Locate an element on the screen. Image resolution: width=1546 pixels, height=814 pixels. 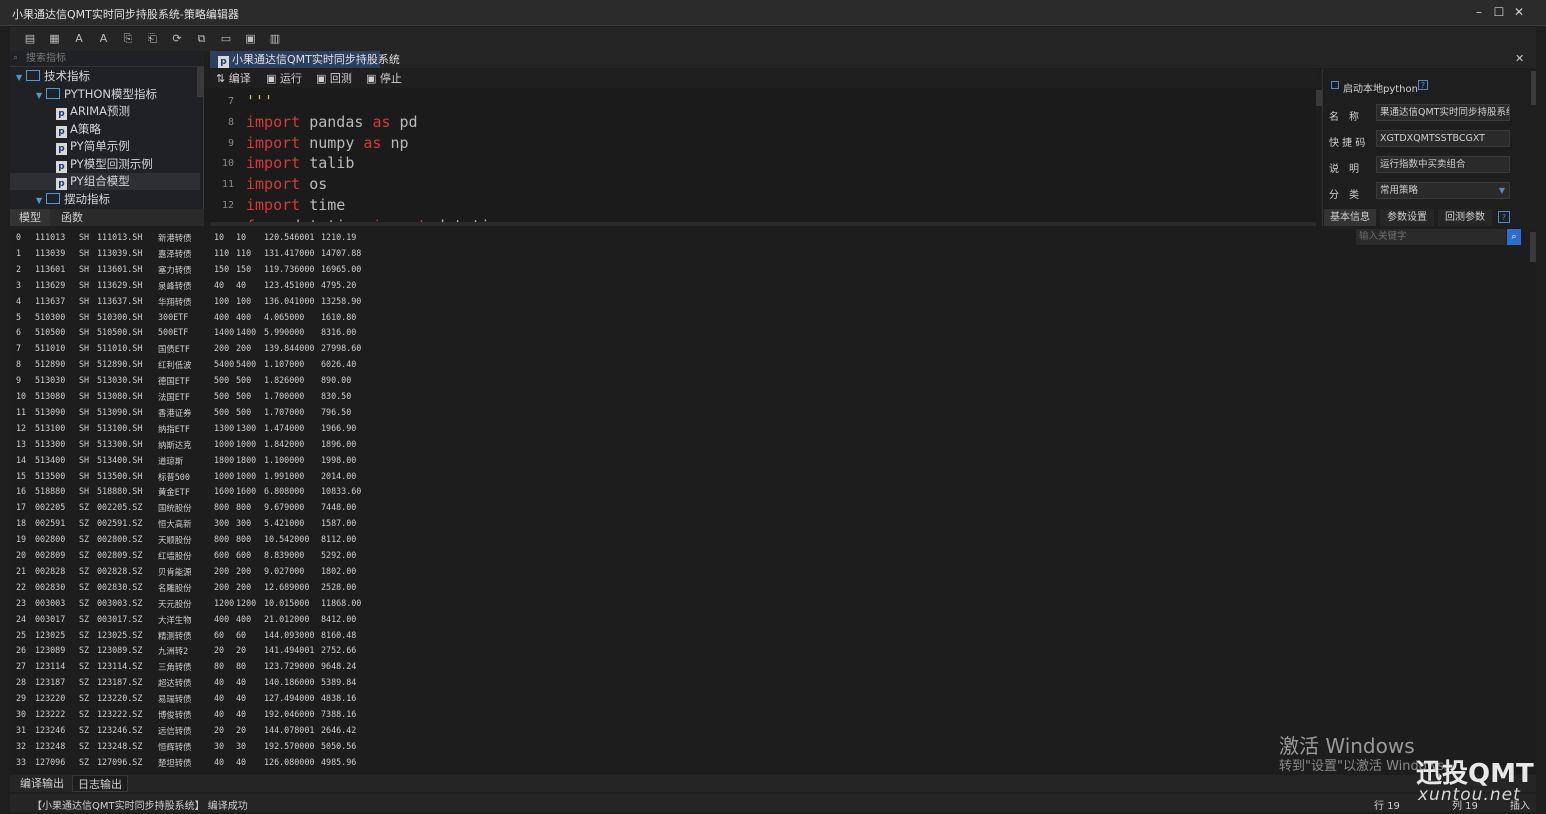
local-python-label: 启动本地python is located at coordinates (1380, 89).